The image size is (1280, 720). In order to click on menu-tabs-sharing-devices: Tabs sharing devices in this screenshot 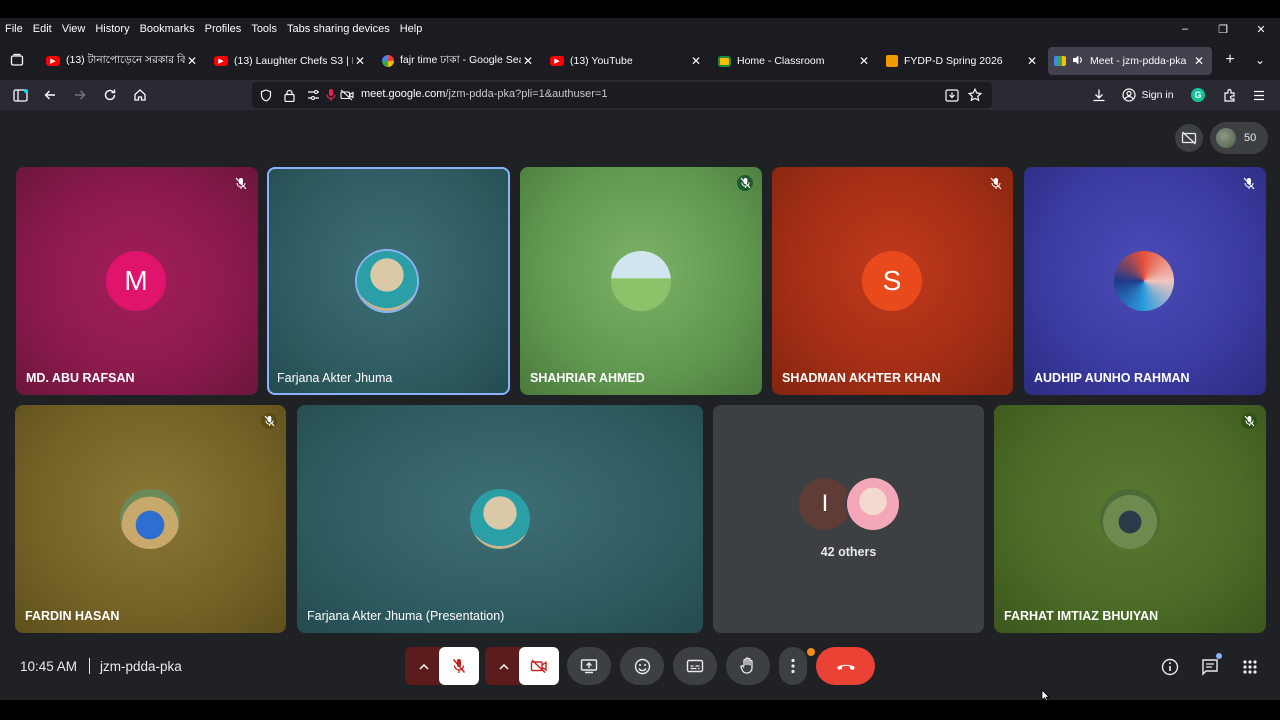, I will do `click(338, 29)`.